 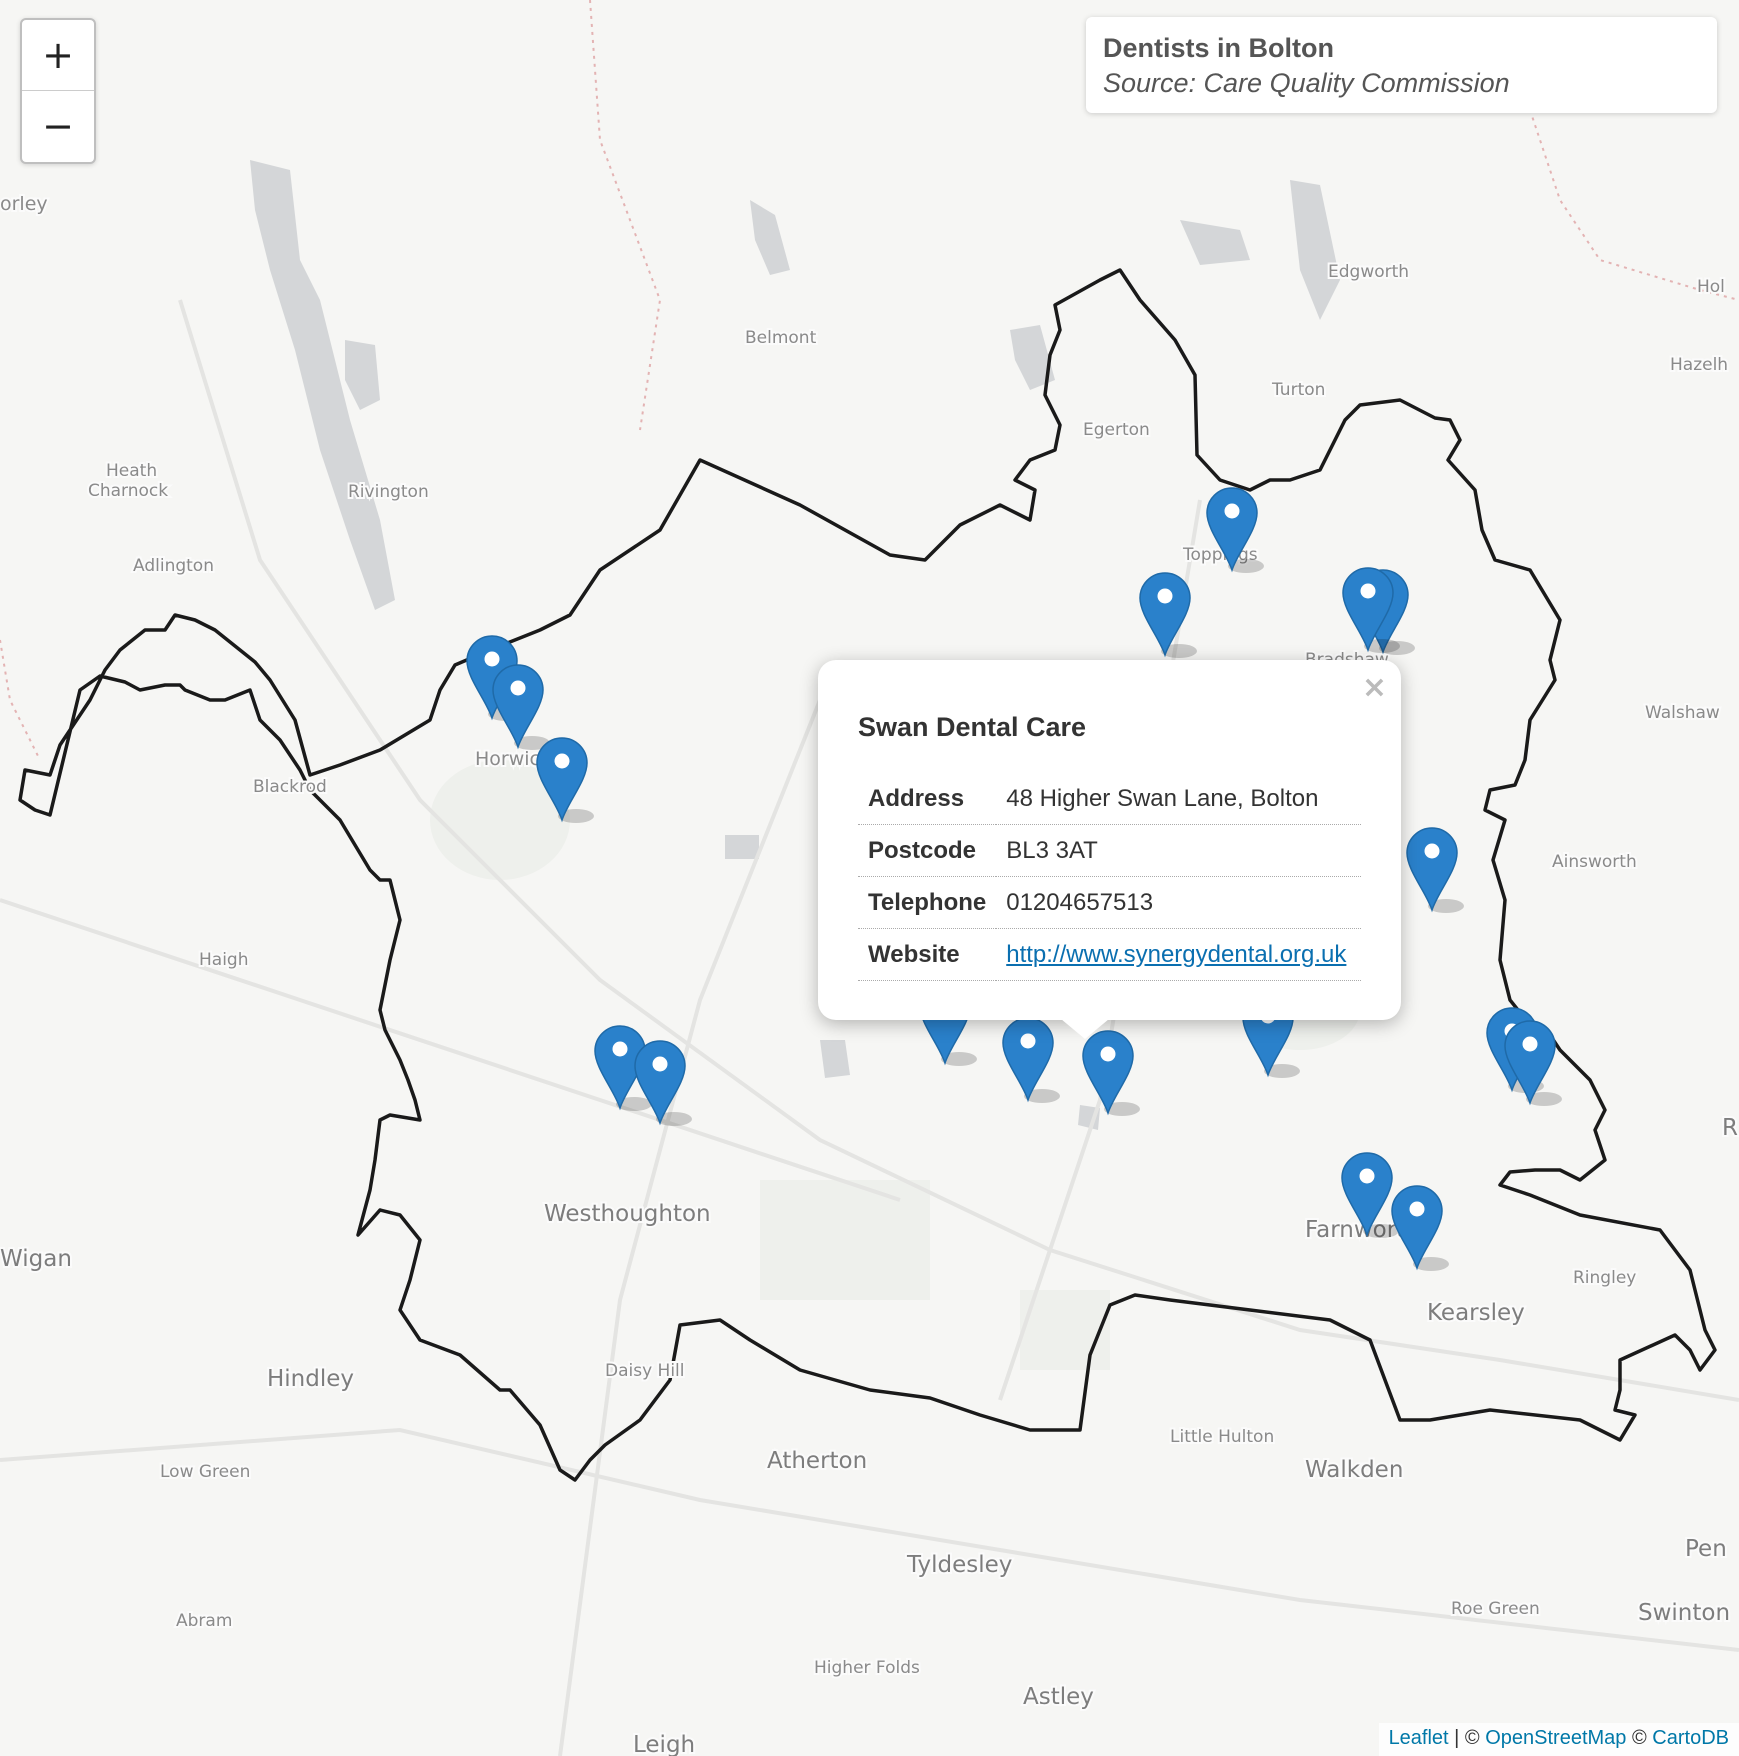 What do you see at coordinates (867, 1668) in the screenshot?
I see `label-higher-folds: Higher Folds` at bounding box center [867, 1668].